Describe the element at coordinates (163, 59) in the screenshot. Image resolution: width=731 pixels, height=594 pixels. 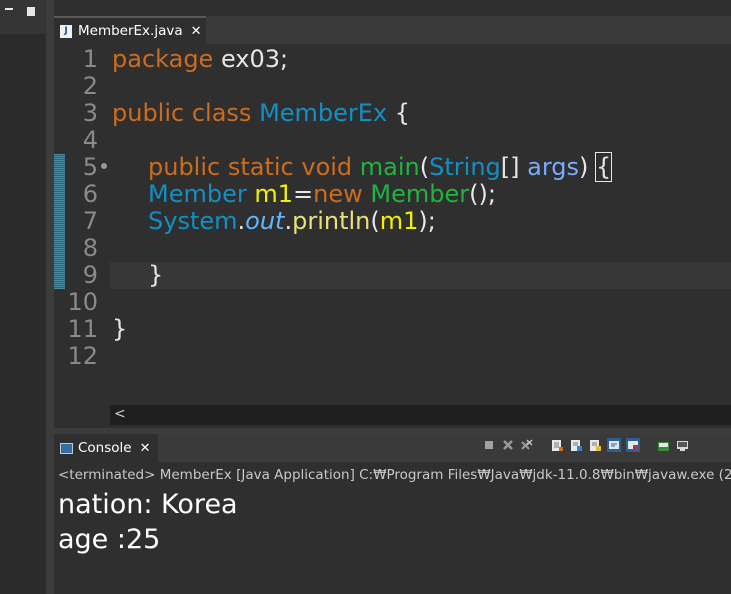
I see `keyword: package` at that location.